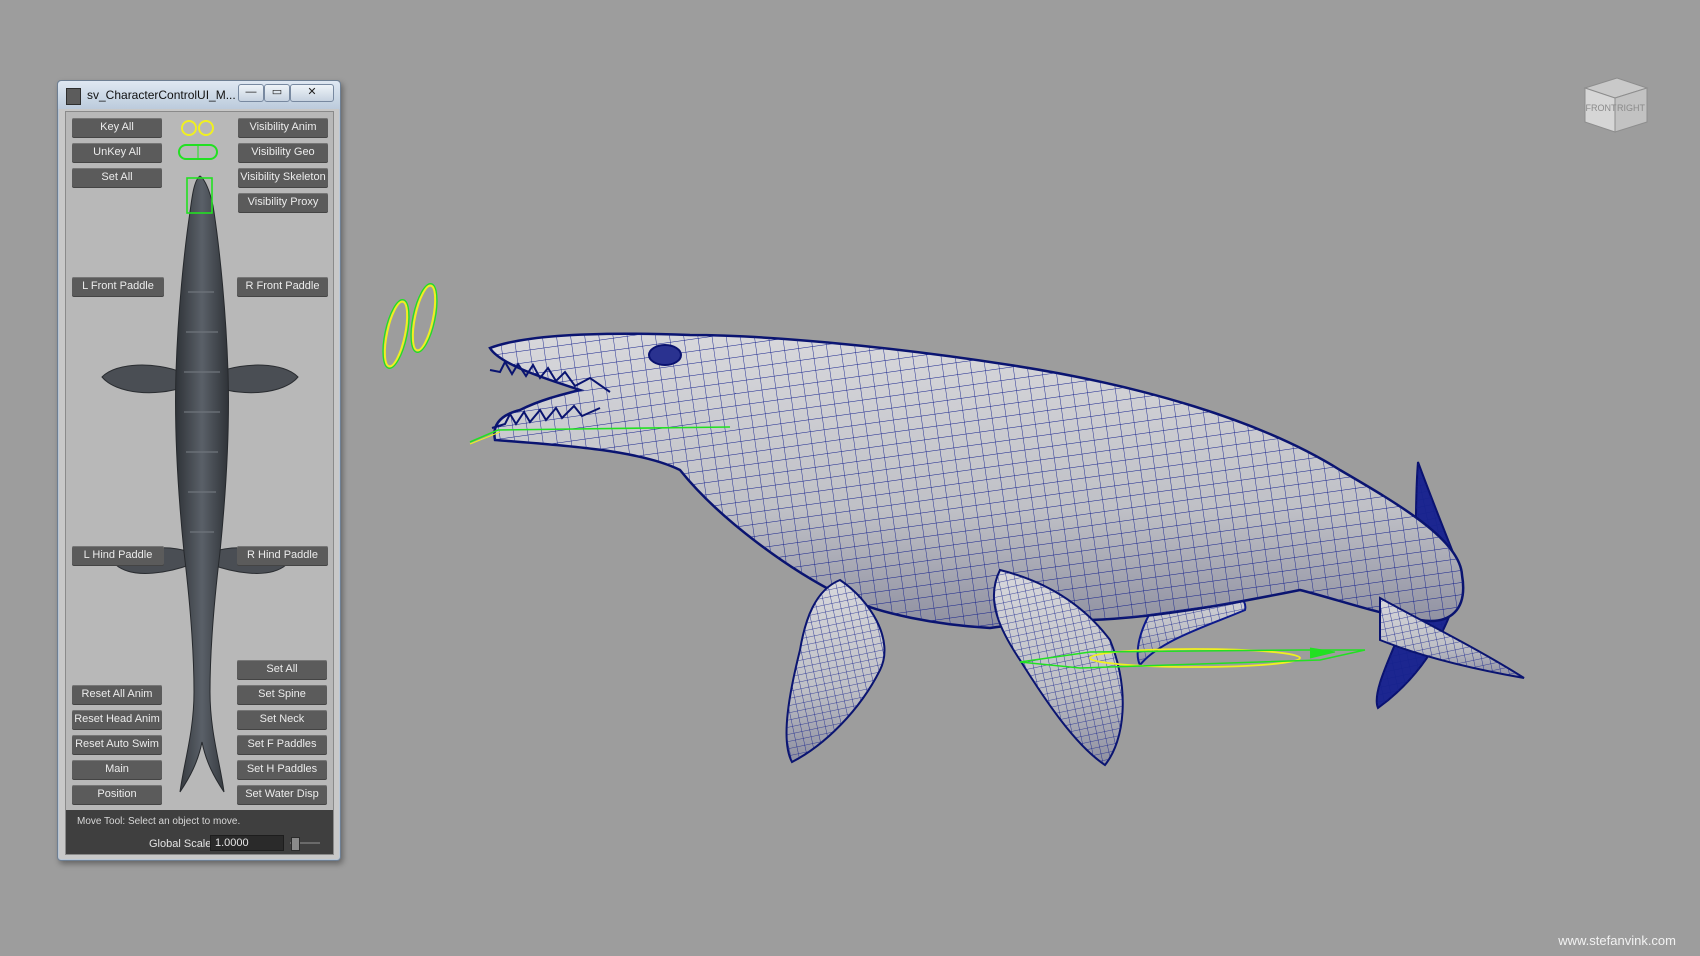 The height and width of the screenshot is (956, 1700). What do you see at coordinates (283, 202) in the screenshot?
I see `visibility-proxy-button: Visibility Proxy` at bounding box center [283, 202].